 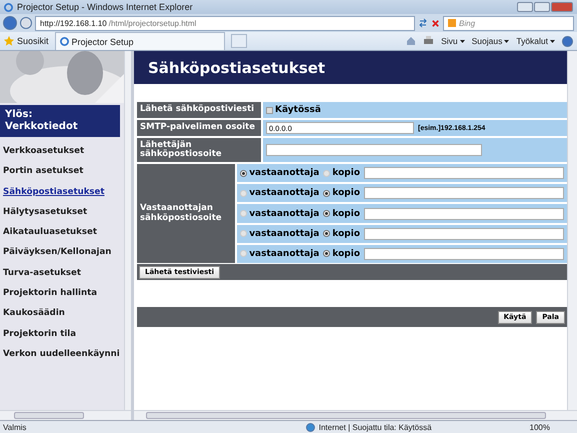 What do you see at coordinates (411, 41) in the screenshot?
I see `home-icon` at bounding box center [411, 41].